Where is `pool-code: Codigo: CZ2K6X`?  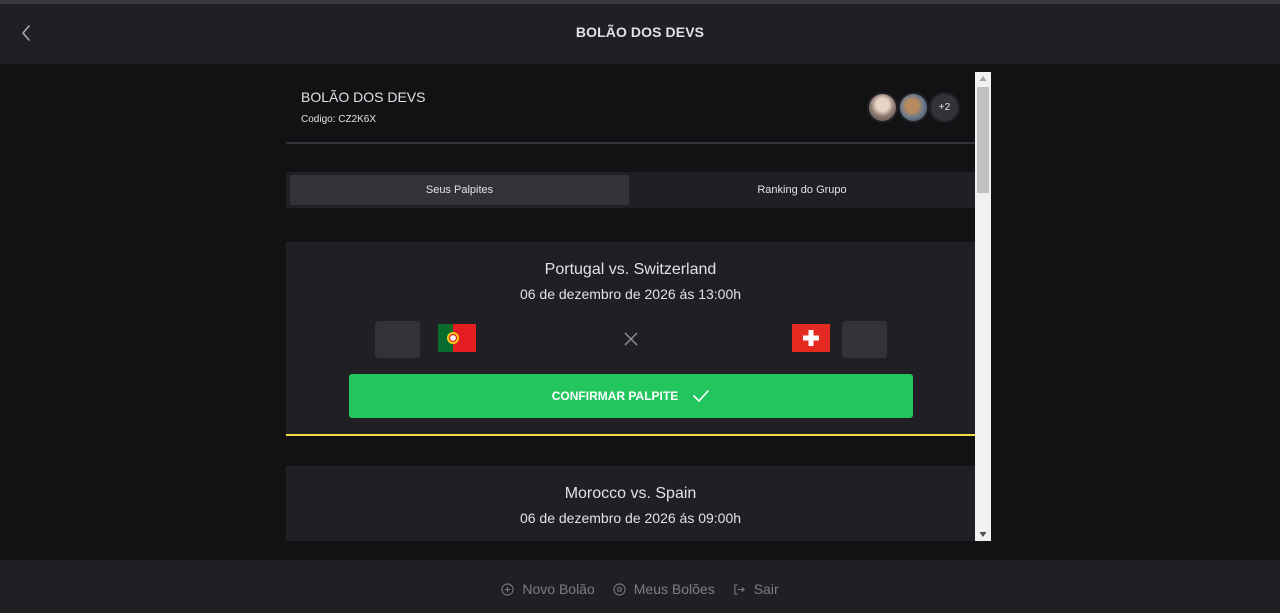
pool-code: Codigo: CZ2K6X is located at coordinates (339, 119).